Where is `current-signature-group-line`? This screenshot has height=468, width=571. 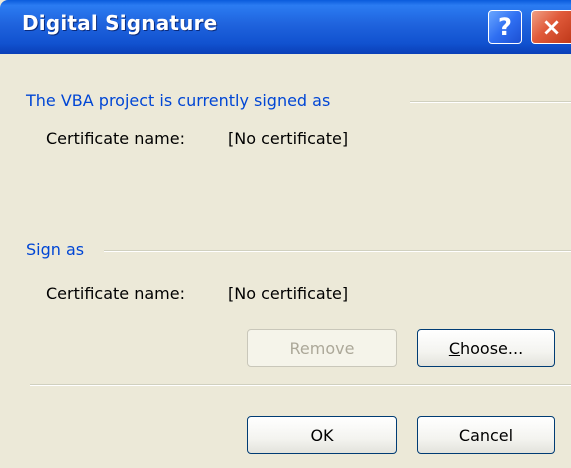
current-signature-group-line is located at coordinates (490, 102).